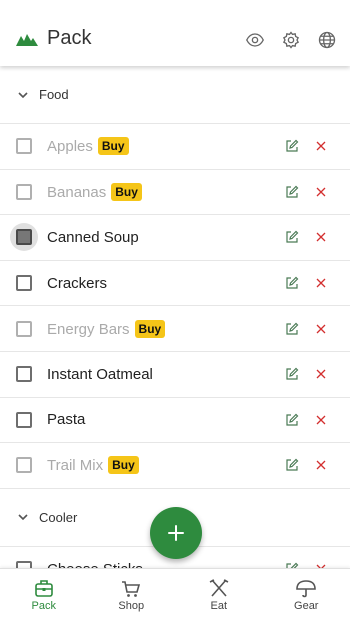  I want to click on item-name: Instant Oatmeal, so click(100, 374).